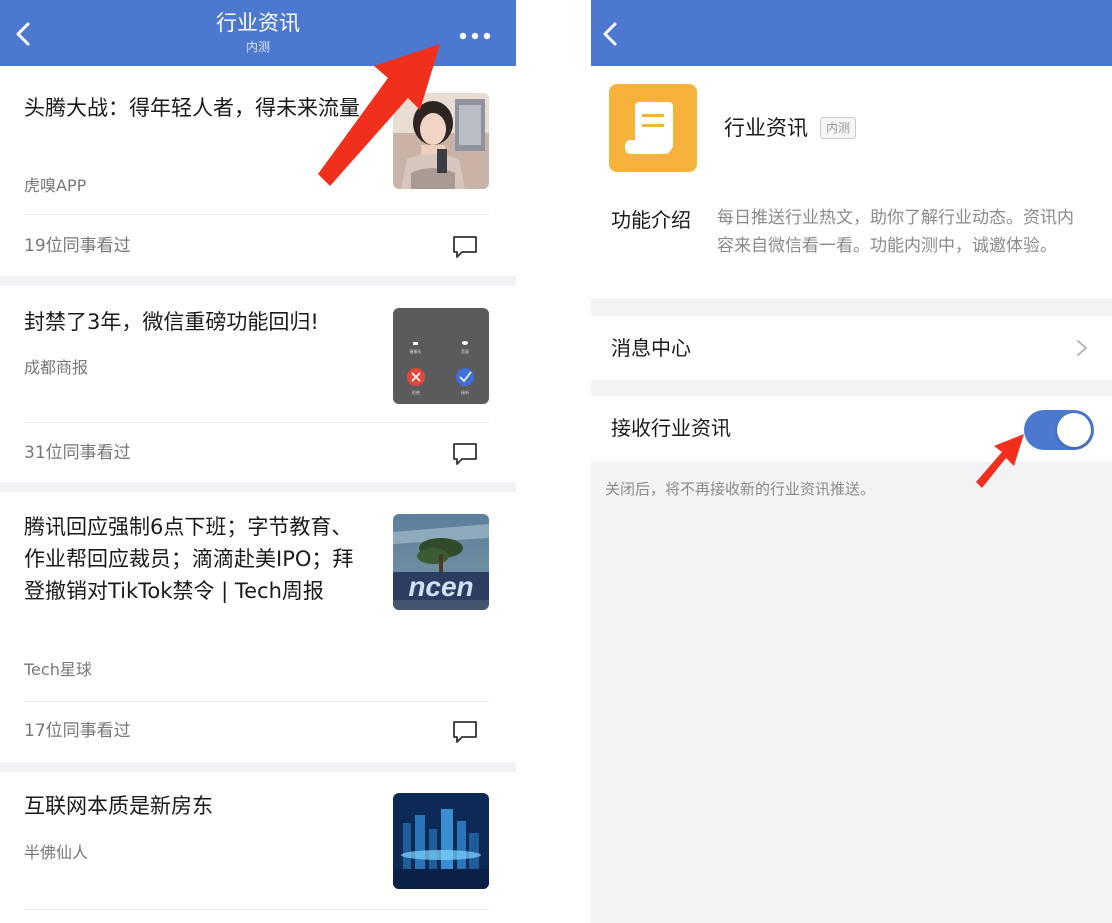 Image resolution: width=1112 pixels, height=923 pixels. I want to click on colleague-views: 31位同事看过, so click(77, 453).